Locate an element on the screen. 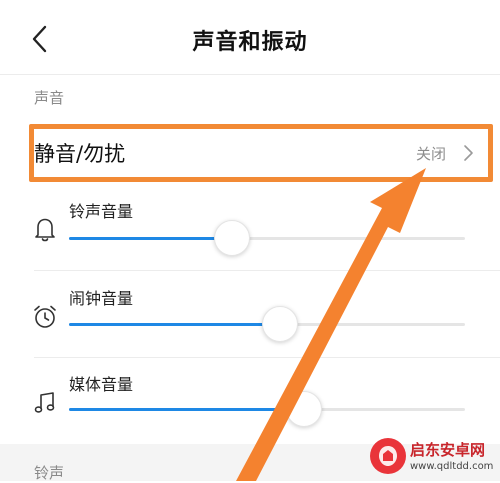 The width and height of the screenshot is (500, 483). section-label-sound: 声音 is located at coordinates (49, 98).